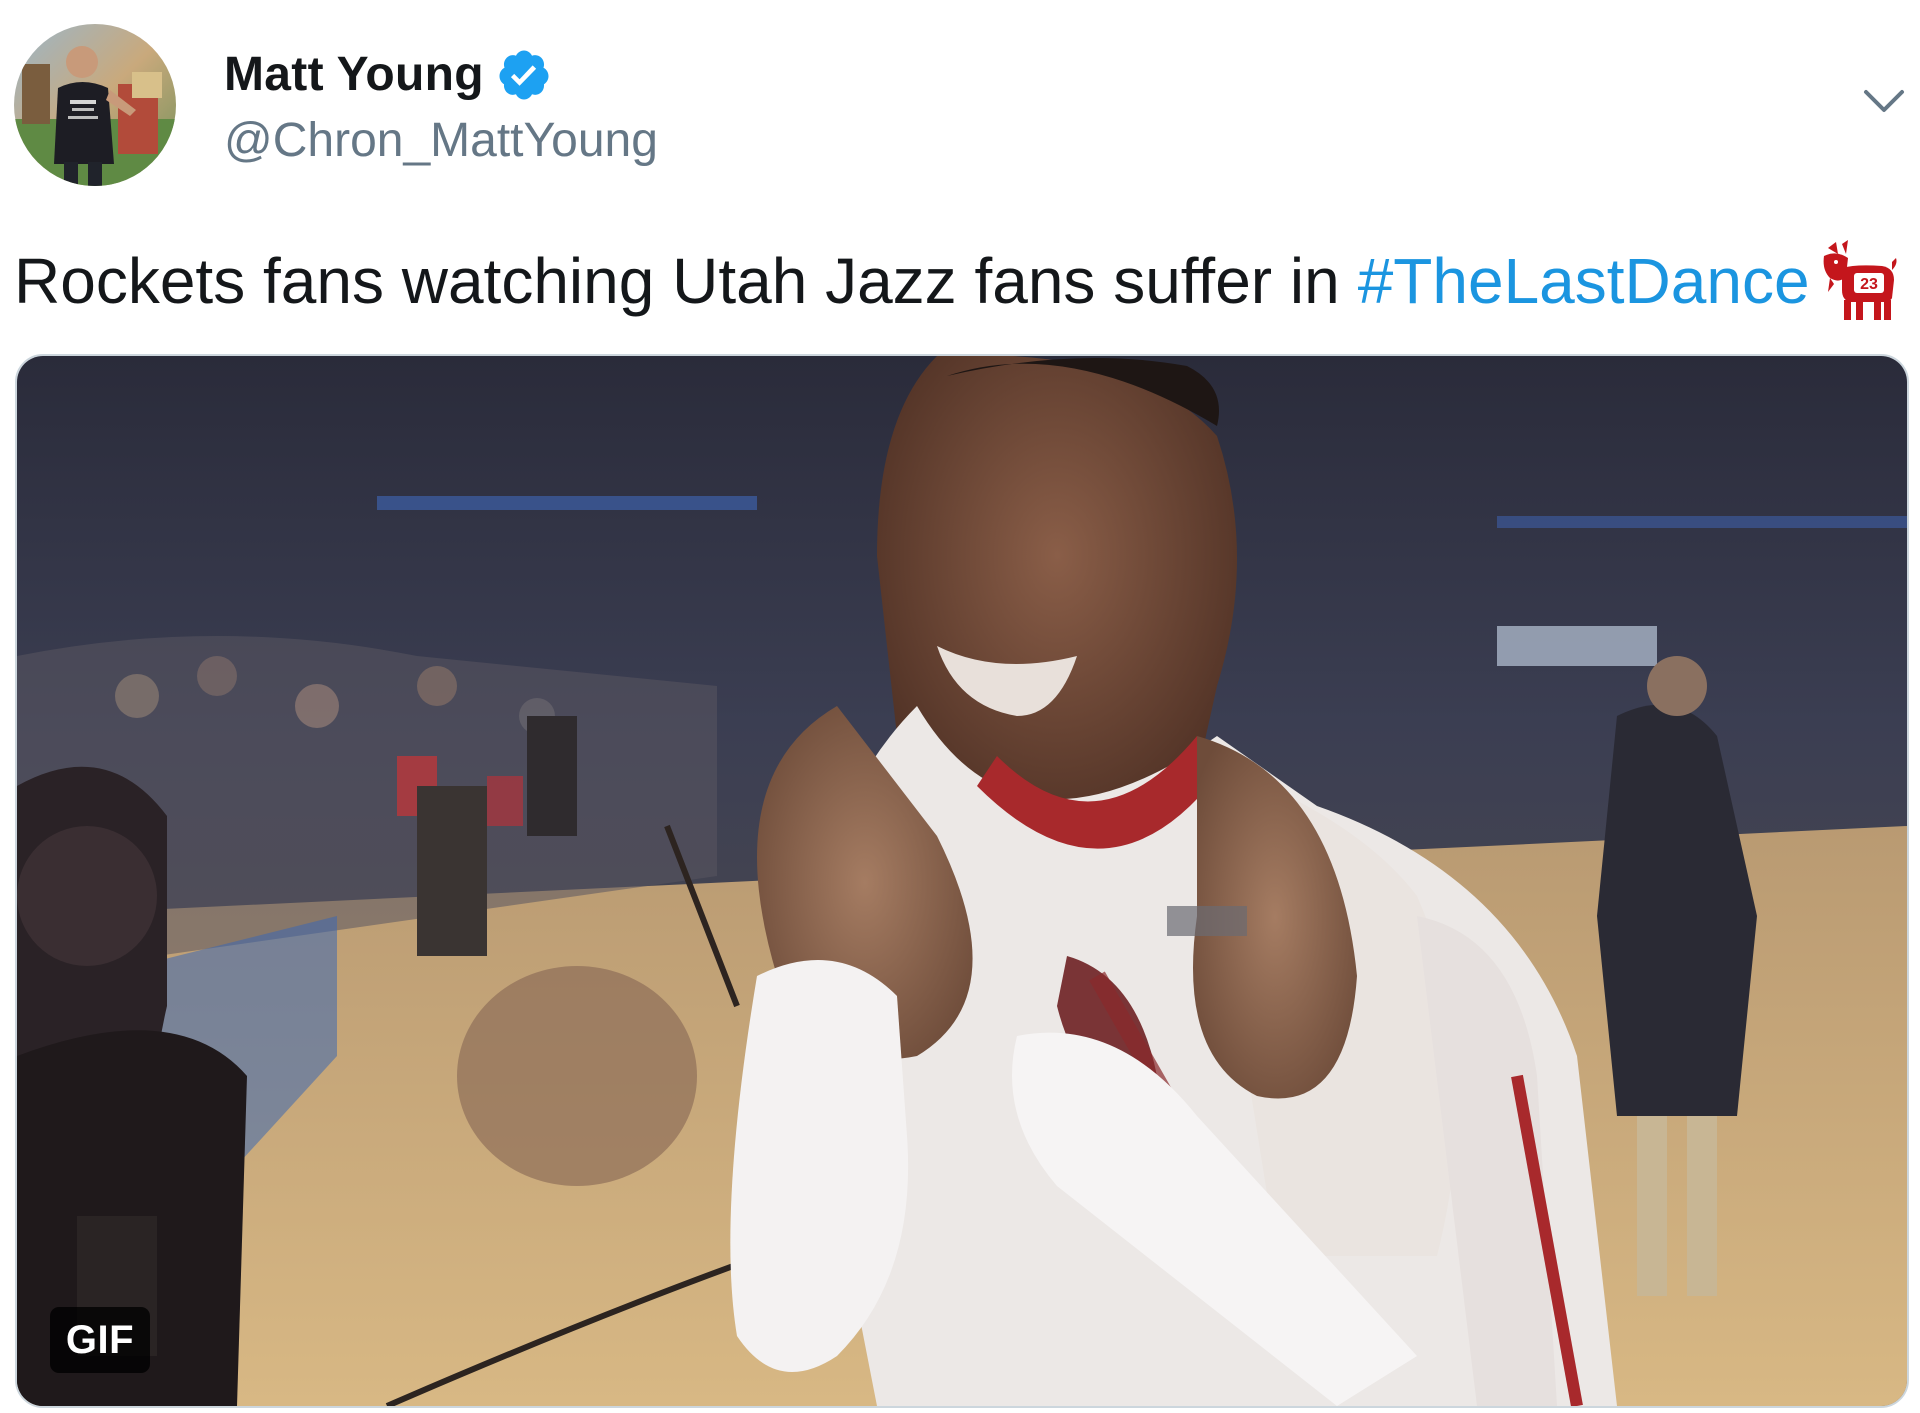  I want to click on goat-23-icon: 23, so click(1857, 281).